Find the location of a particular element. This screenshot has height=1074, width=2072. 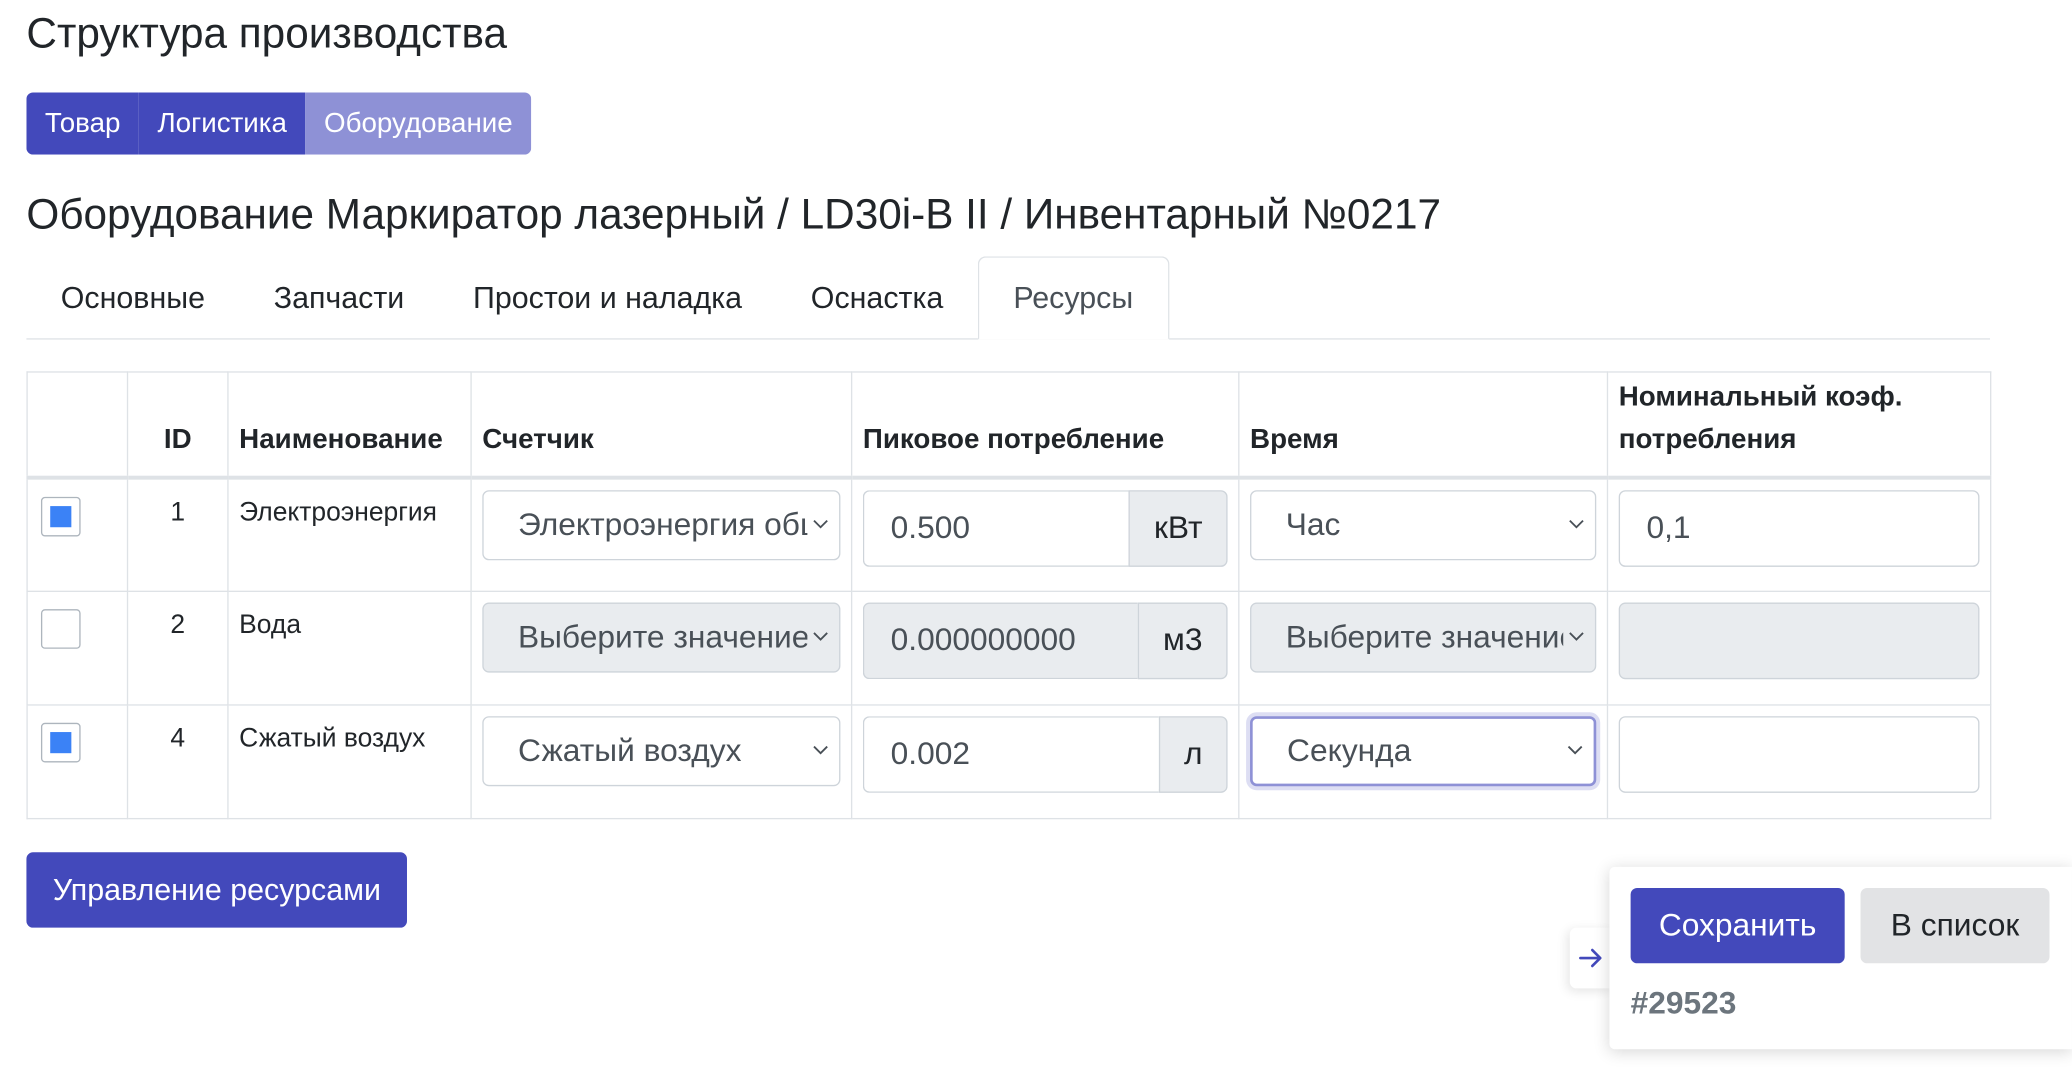

tab-main: Основные is located at coordinates (132, 297).